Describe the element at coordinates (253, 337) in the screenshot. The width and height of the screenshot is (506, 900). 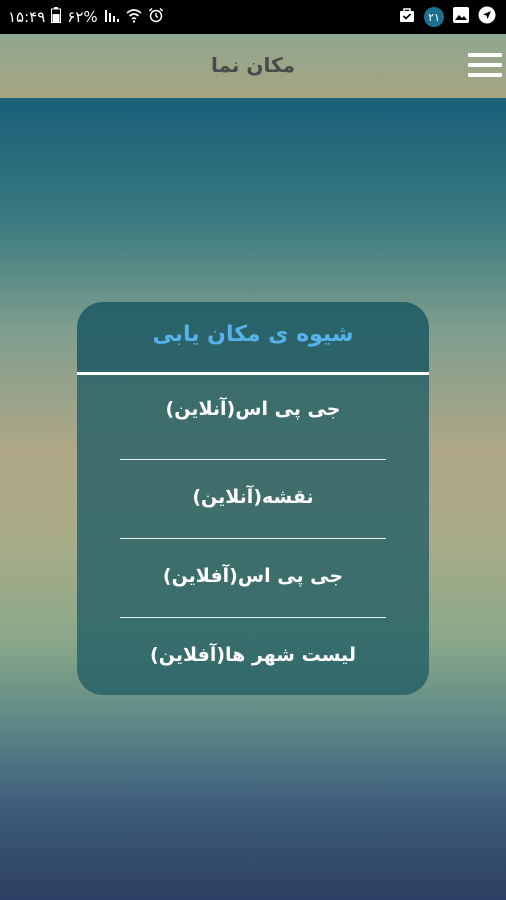
I see `dialog-title: شیوه ی مکان یابی` at that location.